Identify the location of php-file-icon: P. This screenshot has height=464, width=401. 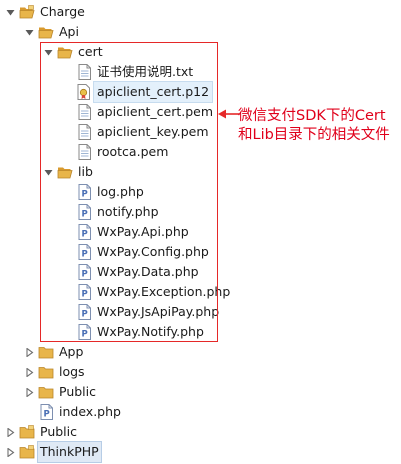
(46, 412).